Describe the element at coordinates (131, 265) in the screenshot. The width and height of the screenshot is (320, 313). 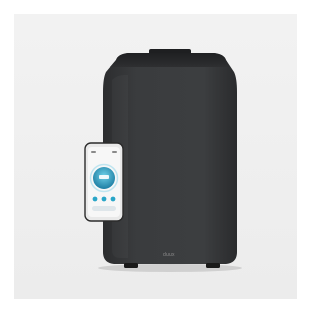
I see `foot-left` at that location.